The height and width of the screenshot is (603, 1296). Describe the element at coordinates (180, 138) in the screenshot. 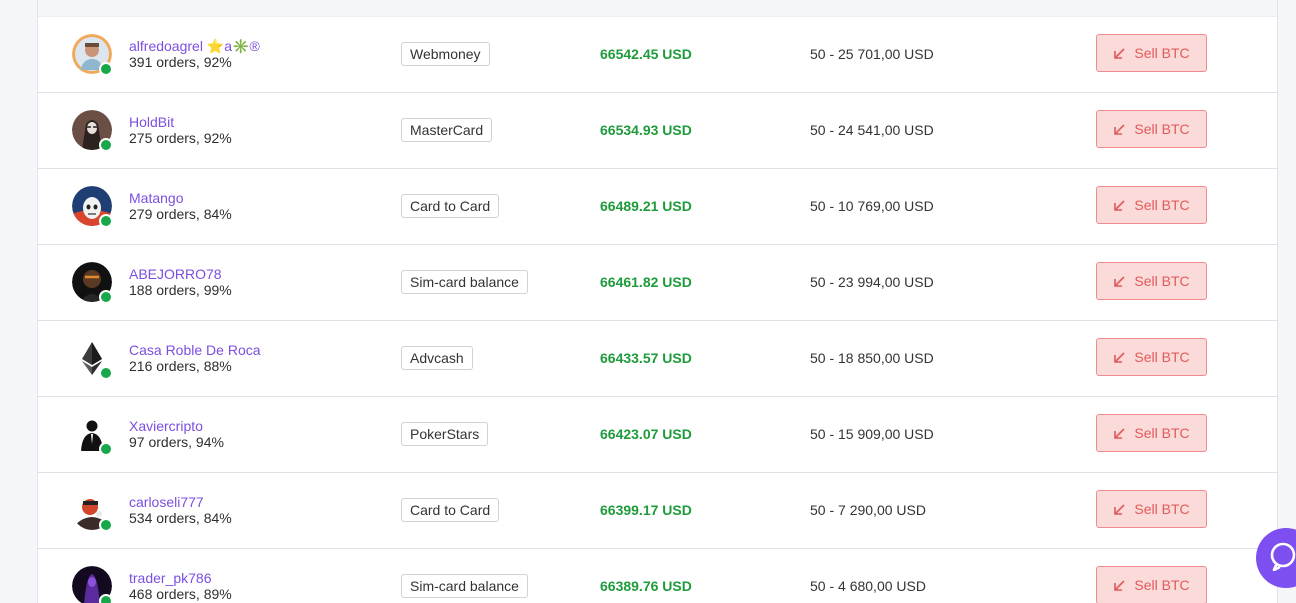

I see `trader-stats: 275 orders, 92%` at that location.